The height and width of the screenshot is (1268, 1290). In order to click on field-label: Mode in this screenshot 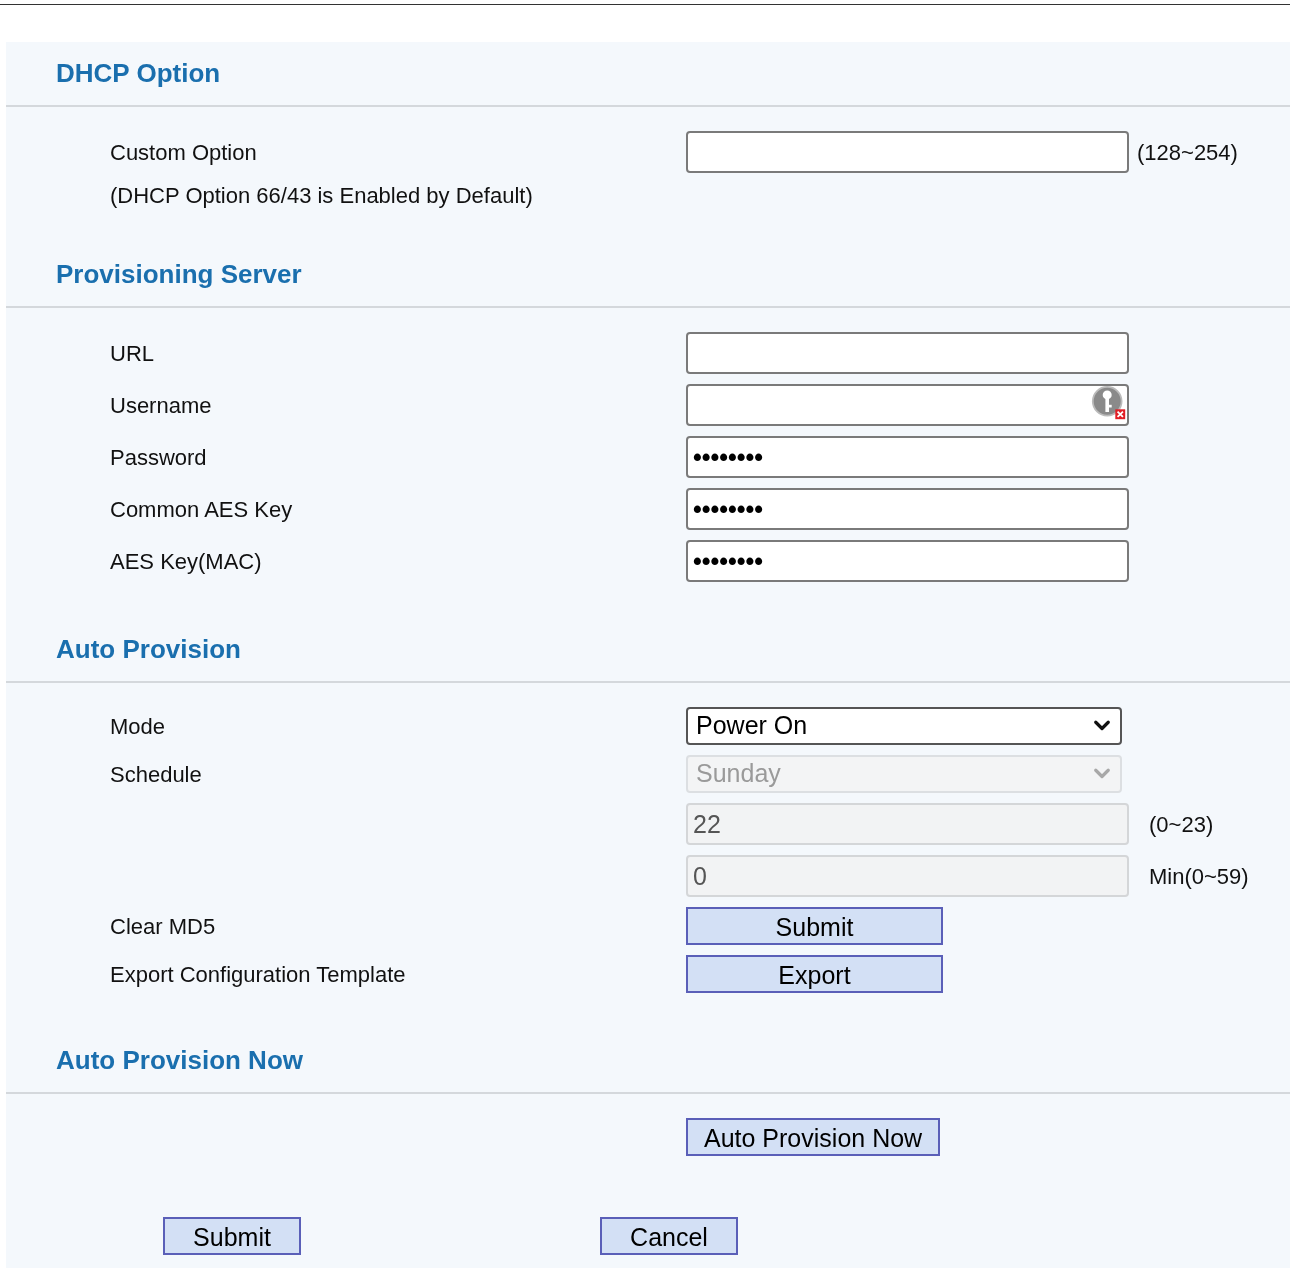, I will do `click(138, 726)`.